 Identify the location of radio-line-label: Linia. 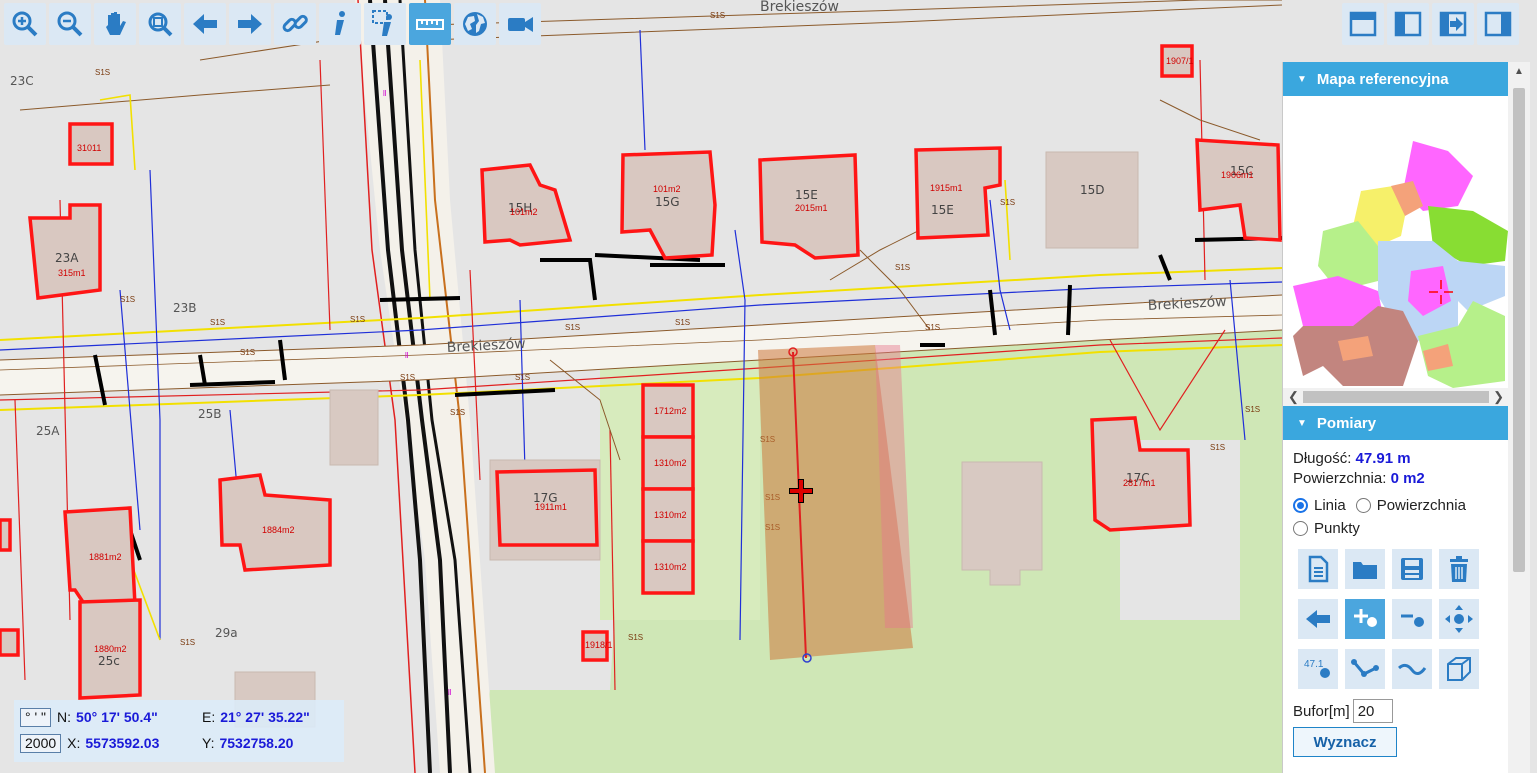
(1330, 505).